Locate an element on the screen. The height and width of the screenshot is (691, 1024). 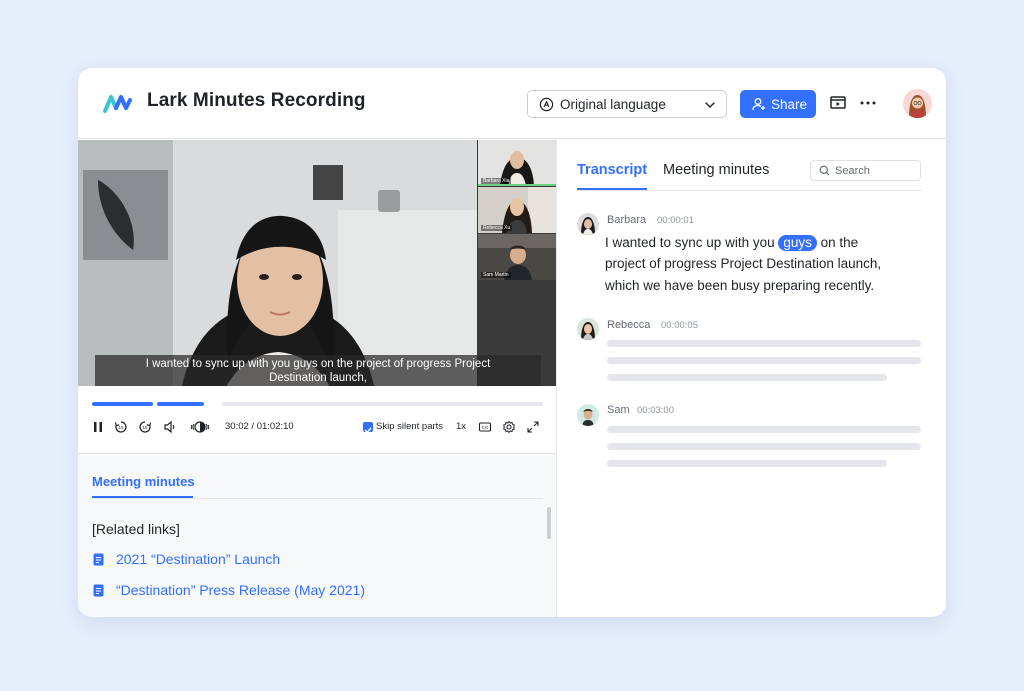
settings-icon is located at coordinates (509, 427).